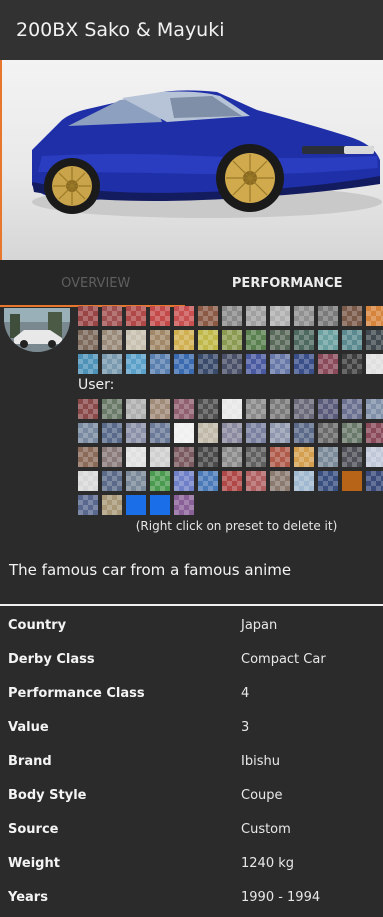  I want to click on tab-overview: OVERVIEW, so click(96, 283).